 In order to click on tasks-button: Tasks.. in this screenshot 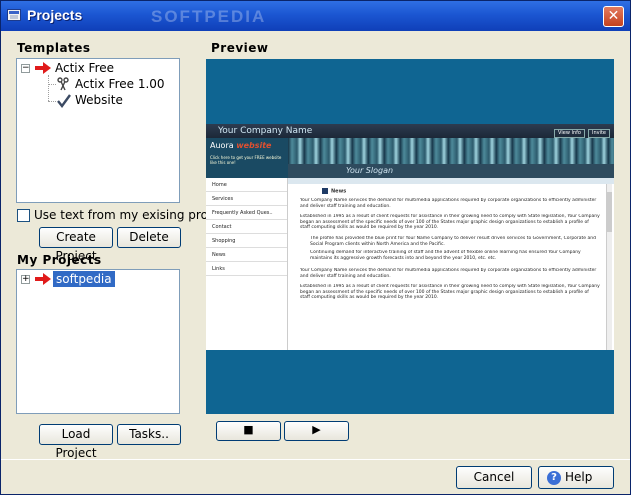, I will do `click(149, 434)`.